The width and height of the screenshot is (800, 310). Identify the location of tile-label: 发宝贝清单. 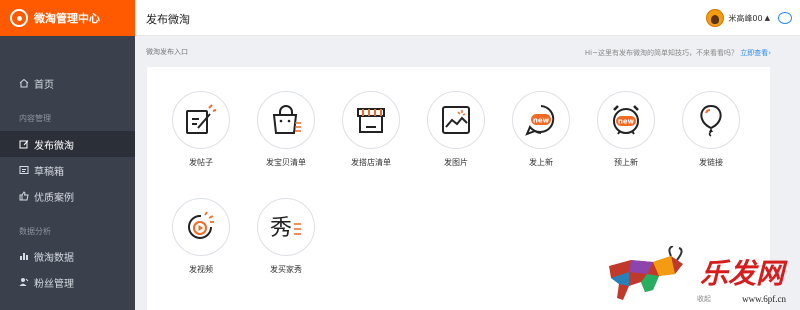
(286, 162).